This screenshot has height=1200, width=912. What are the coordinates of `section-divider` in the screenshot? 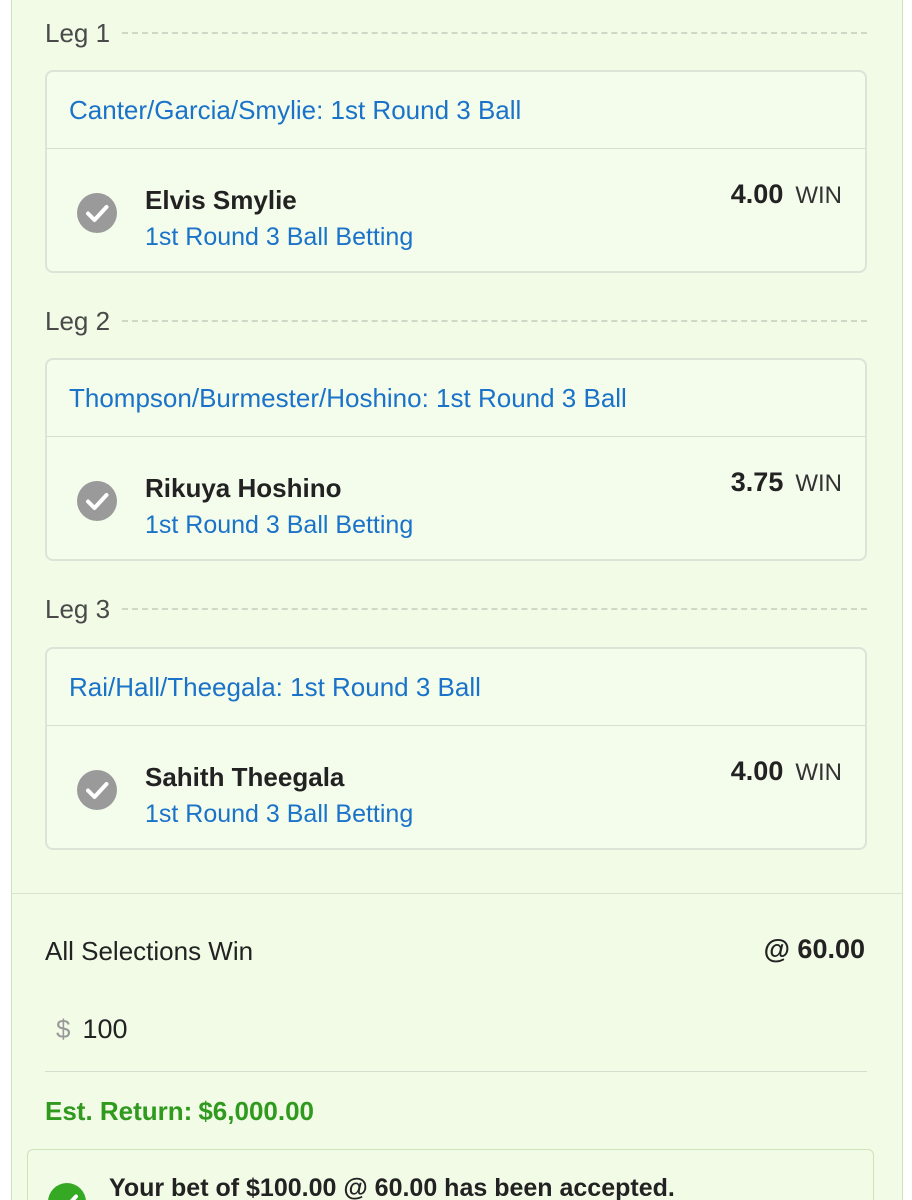 It's located at (457, 893).